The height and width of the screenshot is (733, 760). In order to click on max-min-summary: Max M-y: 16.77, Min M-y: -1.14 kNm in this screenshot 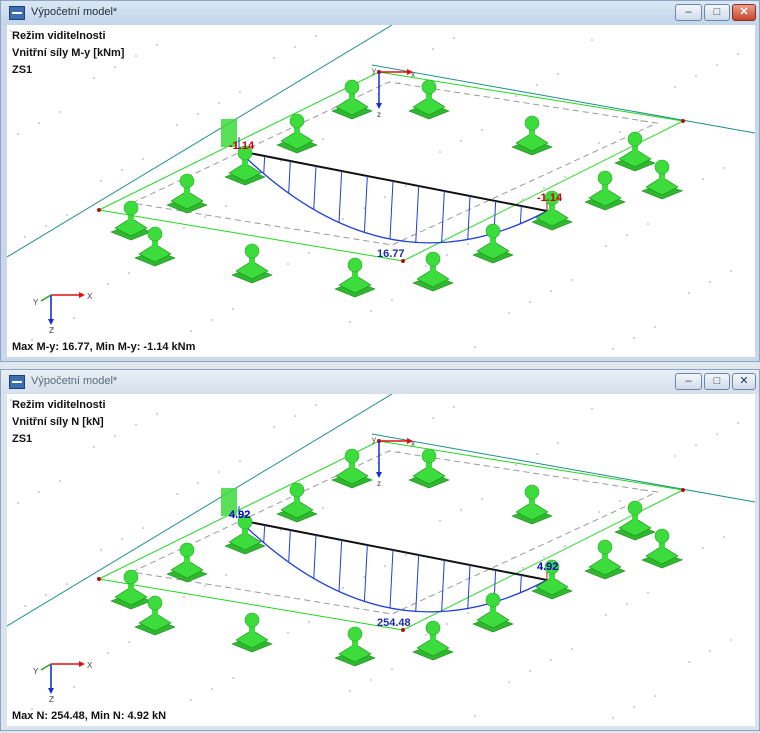, I will do `click(104, 347)`.